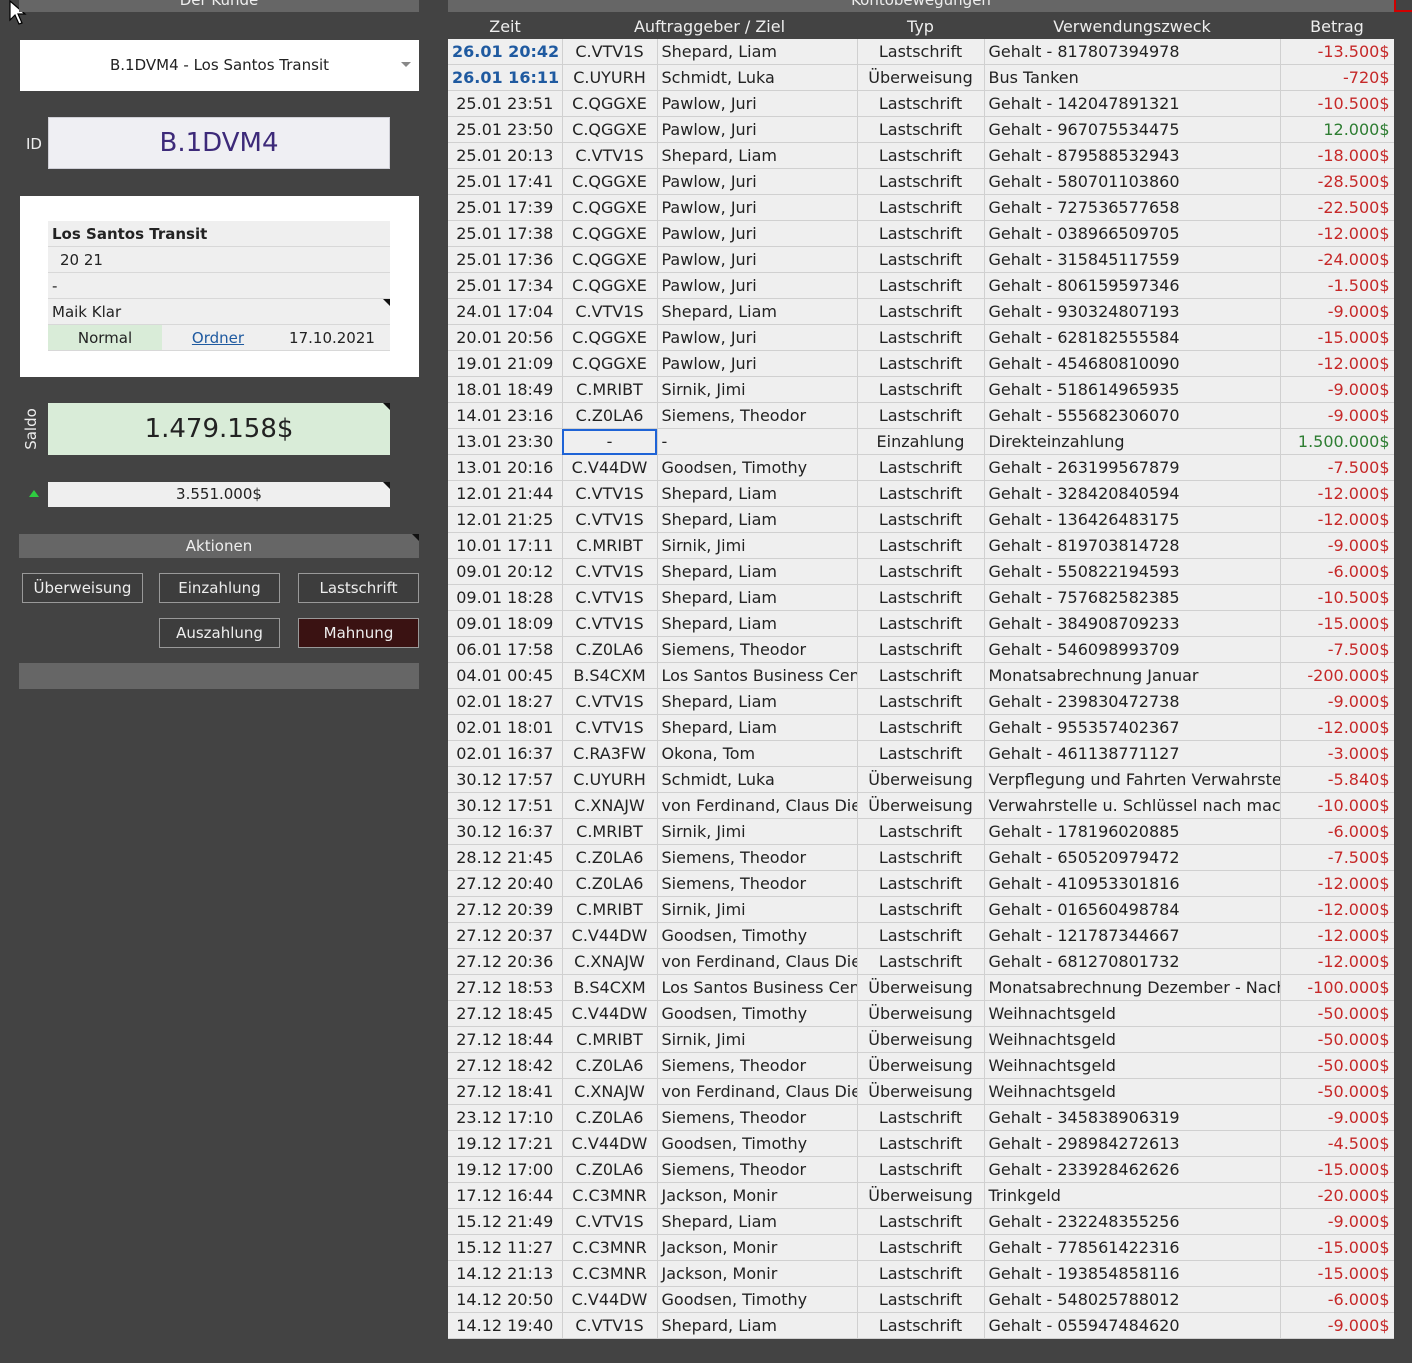 The height and width of the screenshot is (1363, 1412). Describe the element at coordinates (1337, 52) in the screenshot. I see `cell-amount: -13.500$` at that location.